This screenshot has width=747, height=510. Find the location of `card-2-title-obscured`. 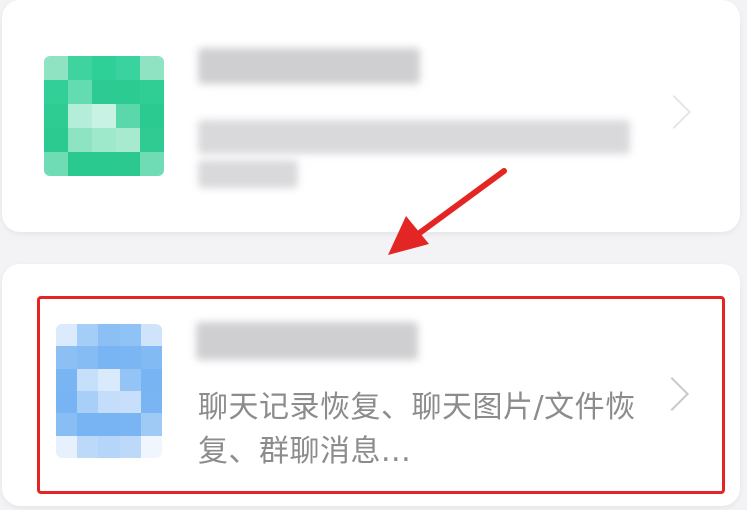

card-2-title-obscured is located at coordinates (307, 341).